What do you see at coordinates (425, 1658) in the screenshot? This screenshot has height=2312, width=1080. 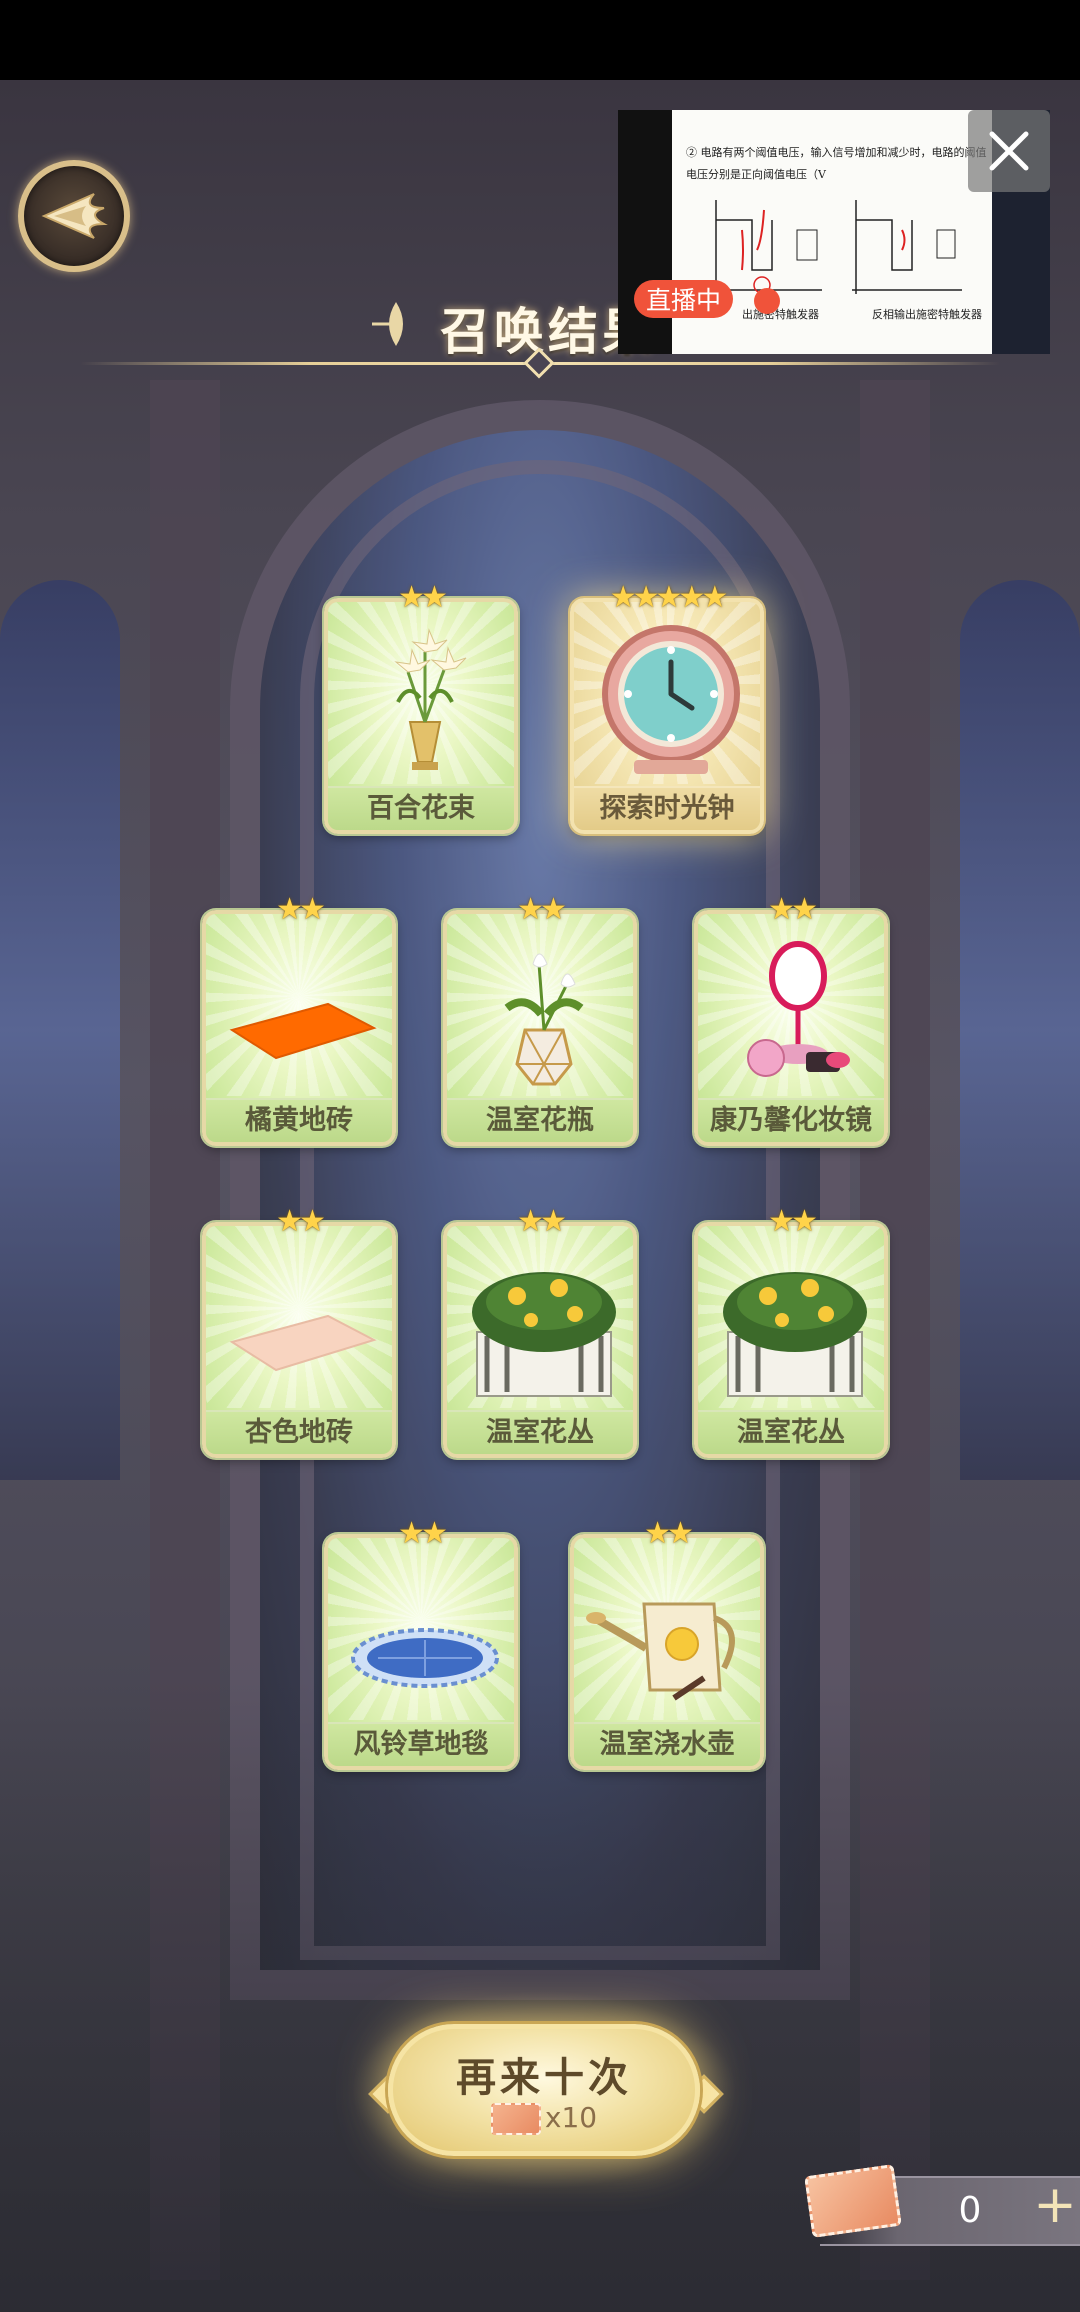 I see `bluebell-rug-icon` at bounding box center [425, 1658].